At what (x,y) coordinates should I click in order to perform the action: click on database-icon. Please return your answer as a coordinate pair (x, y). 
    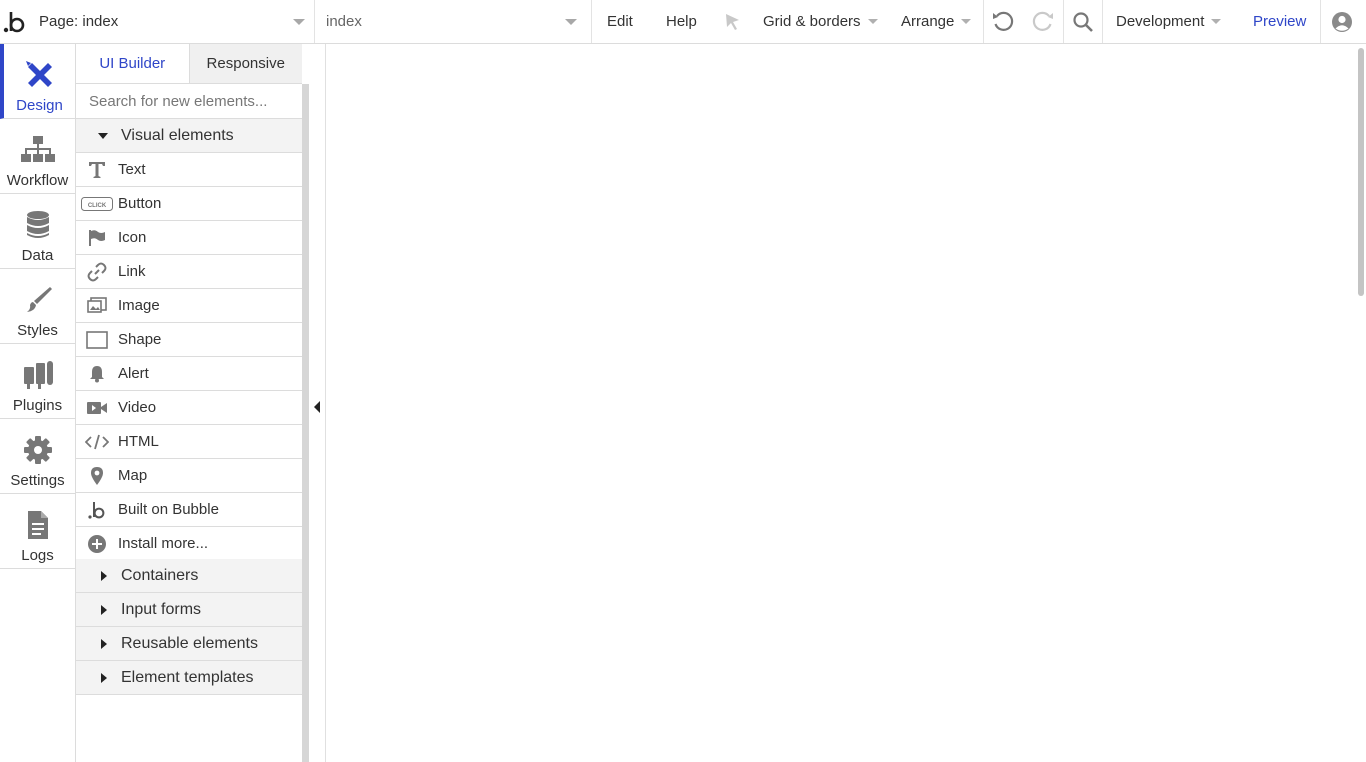
    Looking at the image, I should click on (38, 225).